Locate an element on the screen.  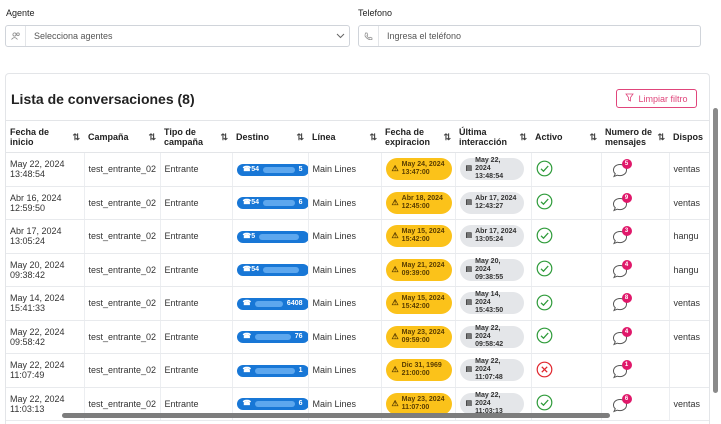
column-header: Fecha de expiracion ⇅ is located at coordinates (418, 136).